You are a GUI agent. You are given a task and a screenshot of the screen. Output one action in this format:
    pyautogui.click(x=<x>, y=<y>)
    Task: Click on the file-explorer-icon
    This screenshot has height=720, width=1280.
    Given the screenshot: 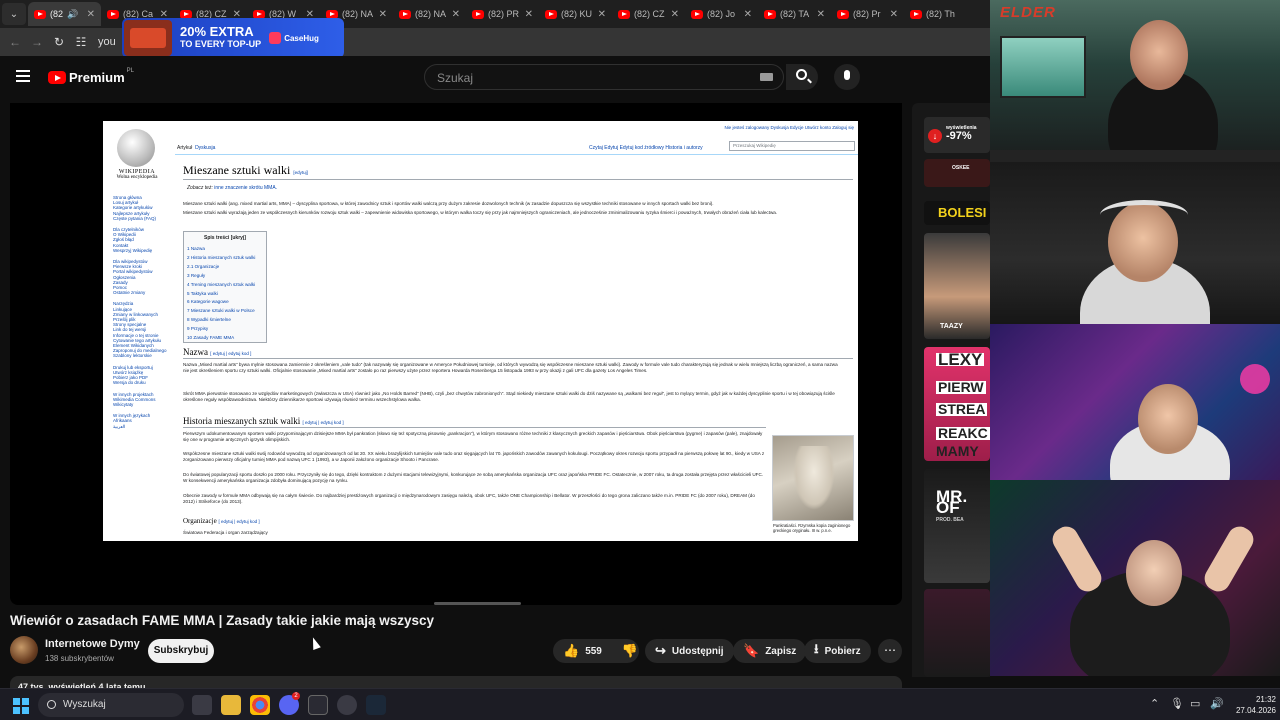 What is the action you would take?
    pyautogui.click(x=231, y=705)
    